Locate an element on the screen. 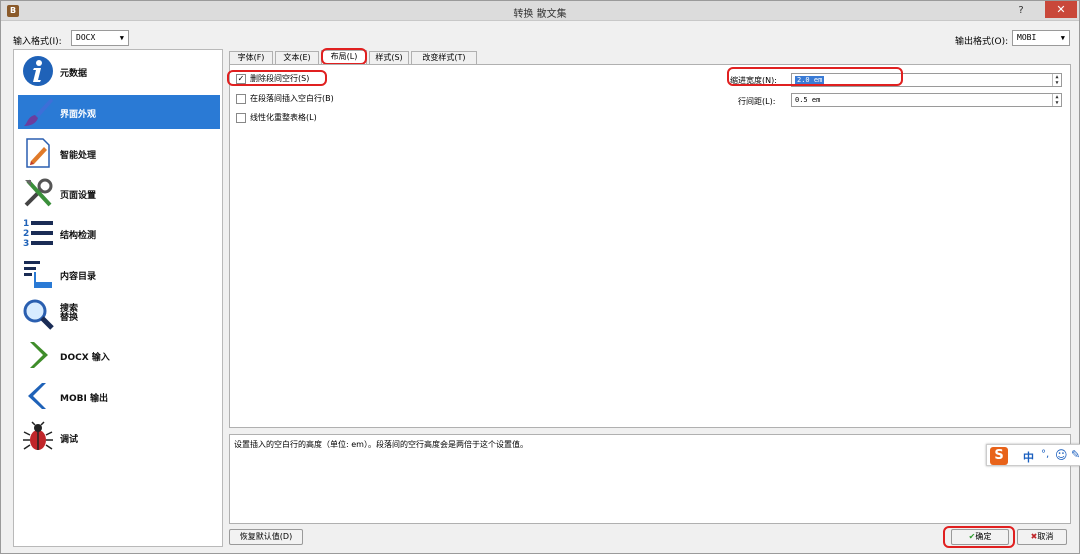 The image size is (1080, 554). toc-icon is located at coordinates (38, 274).